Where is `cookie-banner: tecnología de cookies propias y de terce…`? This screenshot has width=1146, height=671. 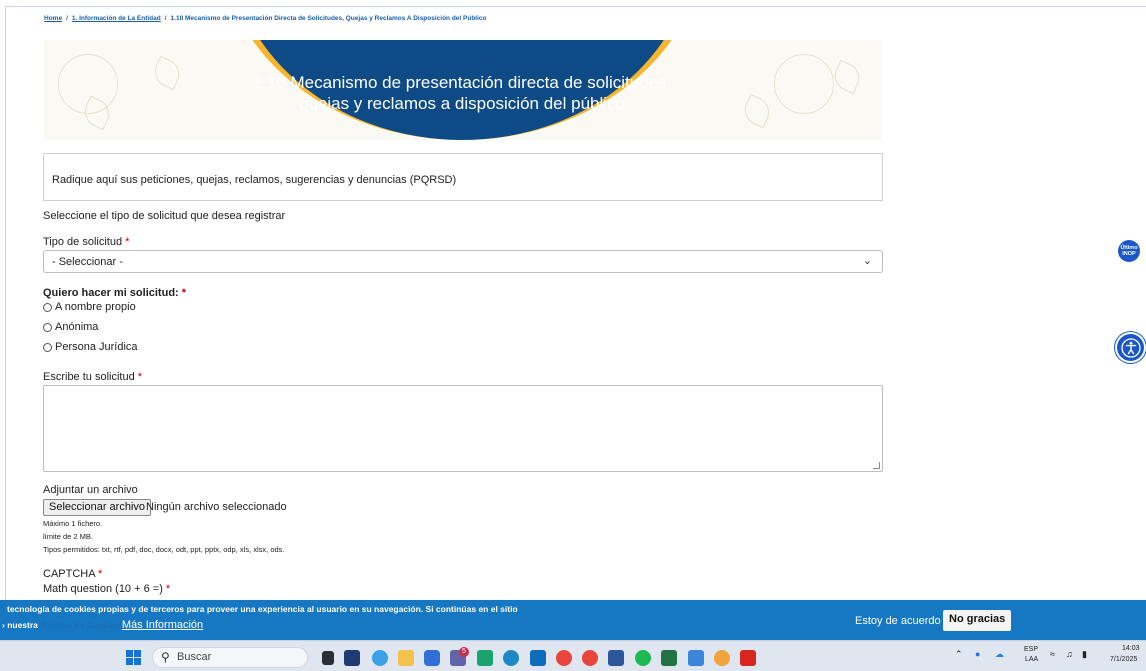
cookie-banner: tecnología de cookies propias y de terce… is located at coordinates (573, 620).